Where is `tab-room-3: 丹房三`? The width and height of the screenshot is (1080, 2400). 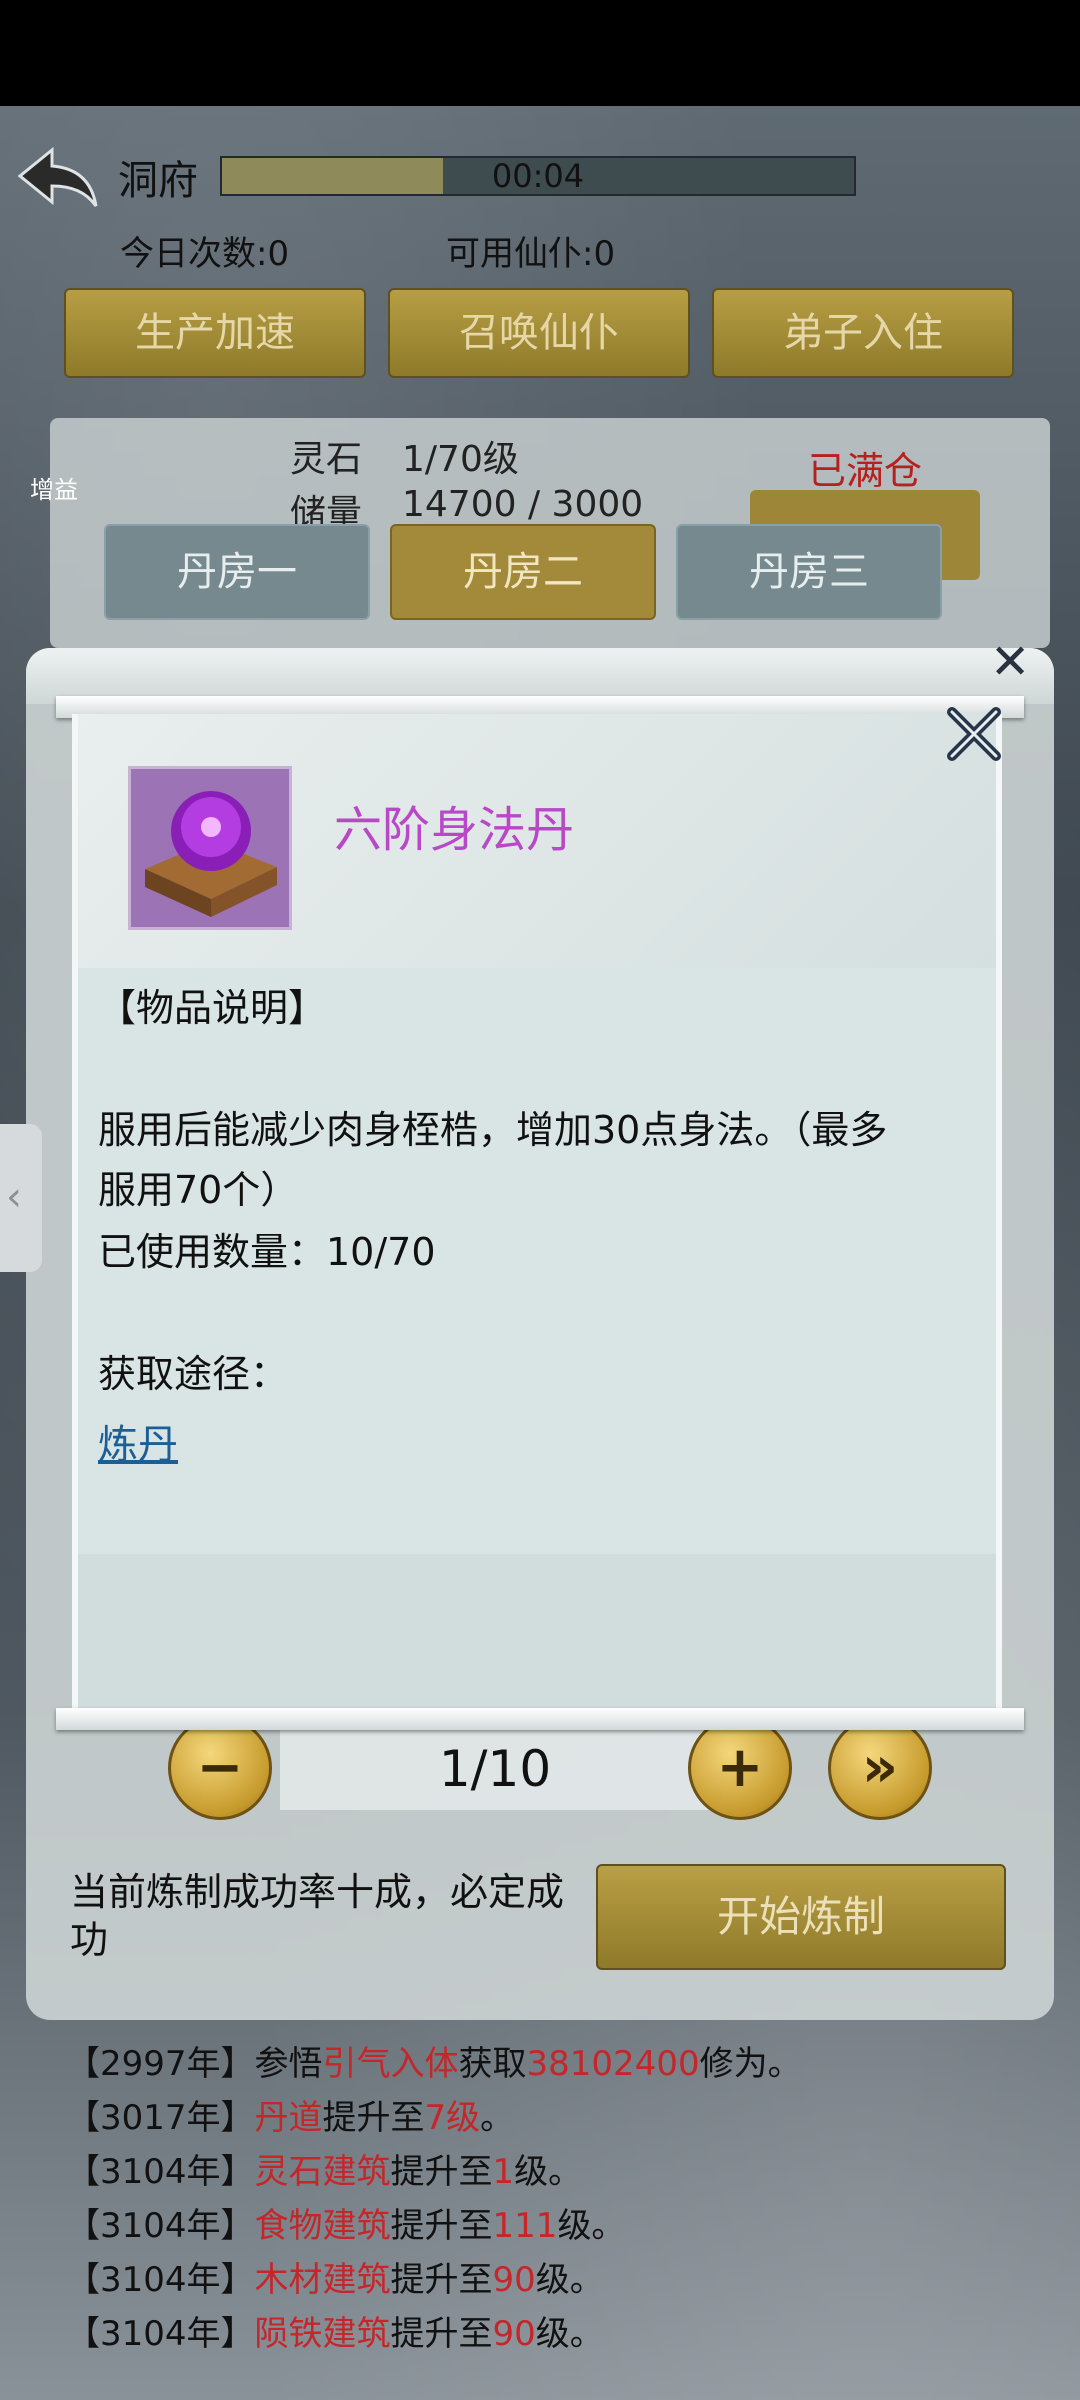
tab-room-3: 丹房三 is located at coordinates (809, 572).